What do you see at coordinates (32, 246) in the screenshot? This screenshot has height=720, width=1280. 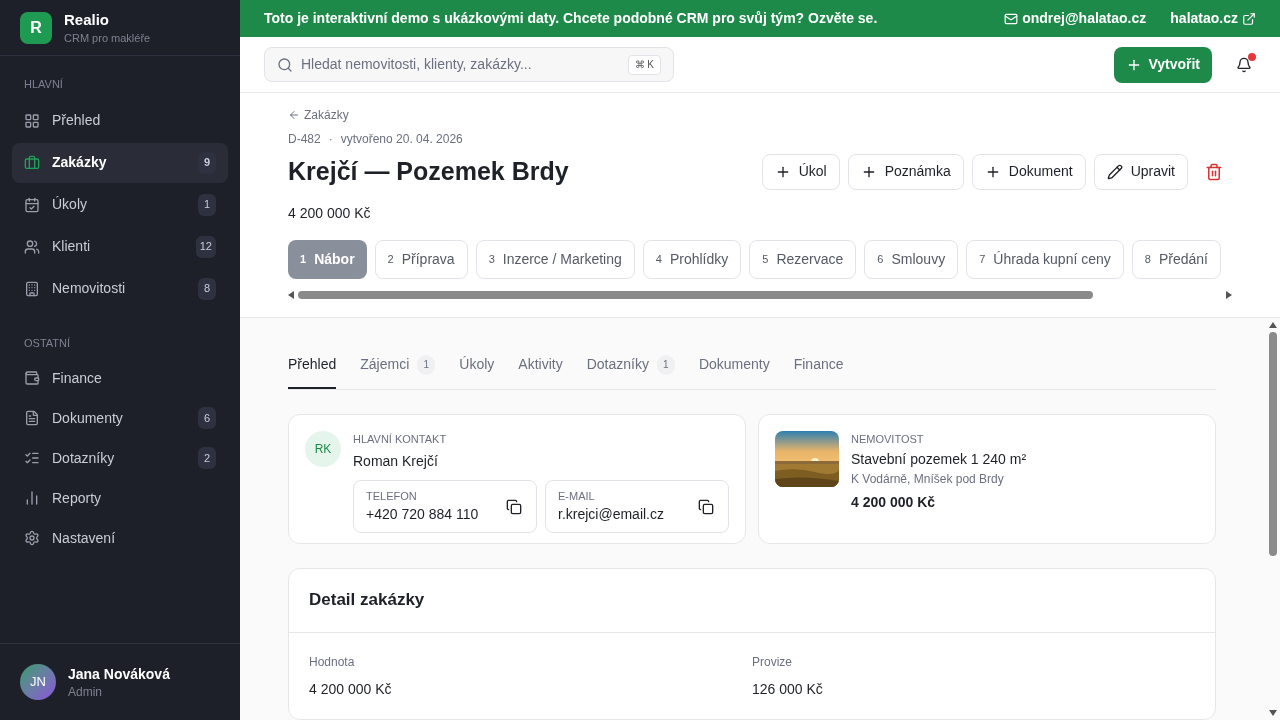 I see `users-icon` at bounding box center [32, 246].